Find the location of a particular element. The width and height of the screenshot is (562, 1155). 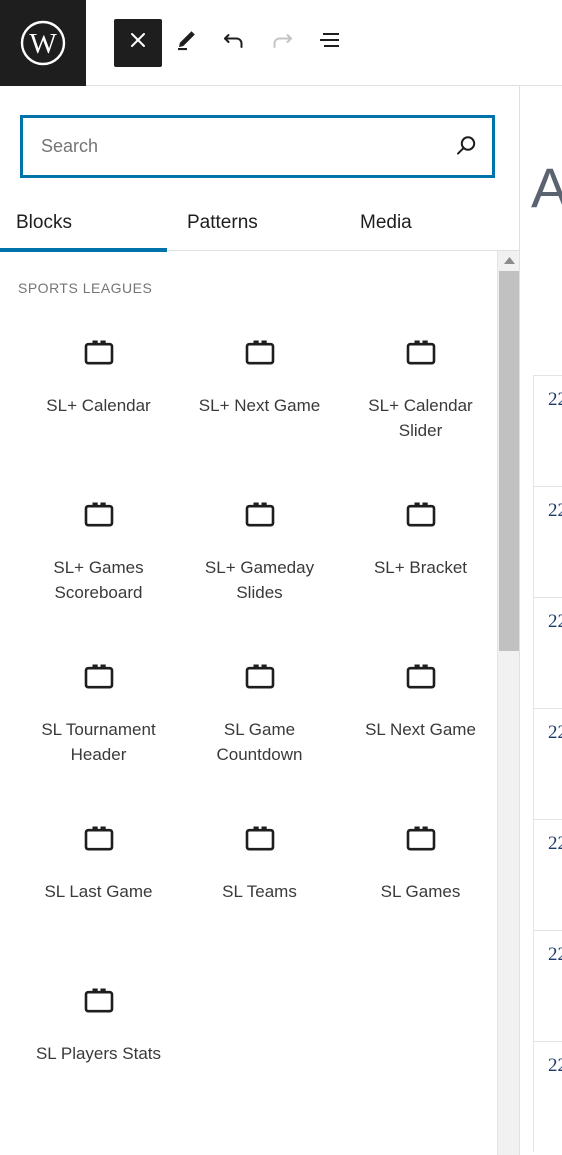

list-view-icon is located at coordinates (330, 42).